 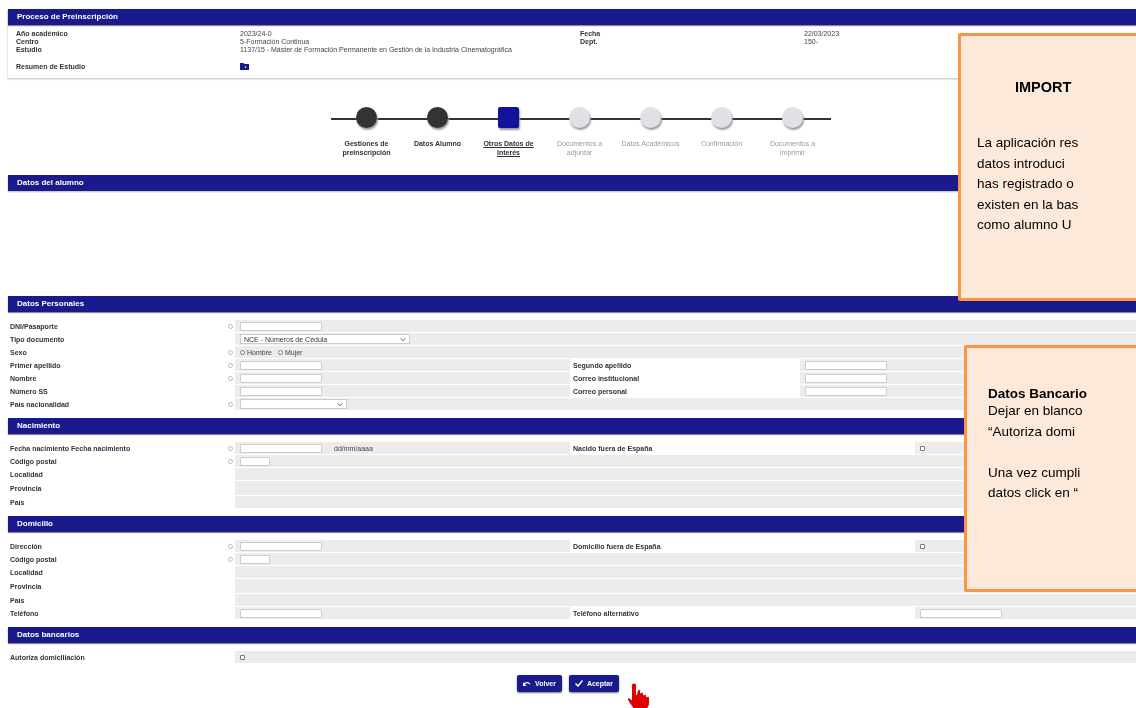 I want to click on check-icon, so click(x=578, y=683).